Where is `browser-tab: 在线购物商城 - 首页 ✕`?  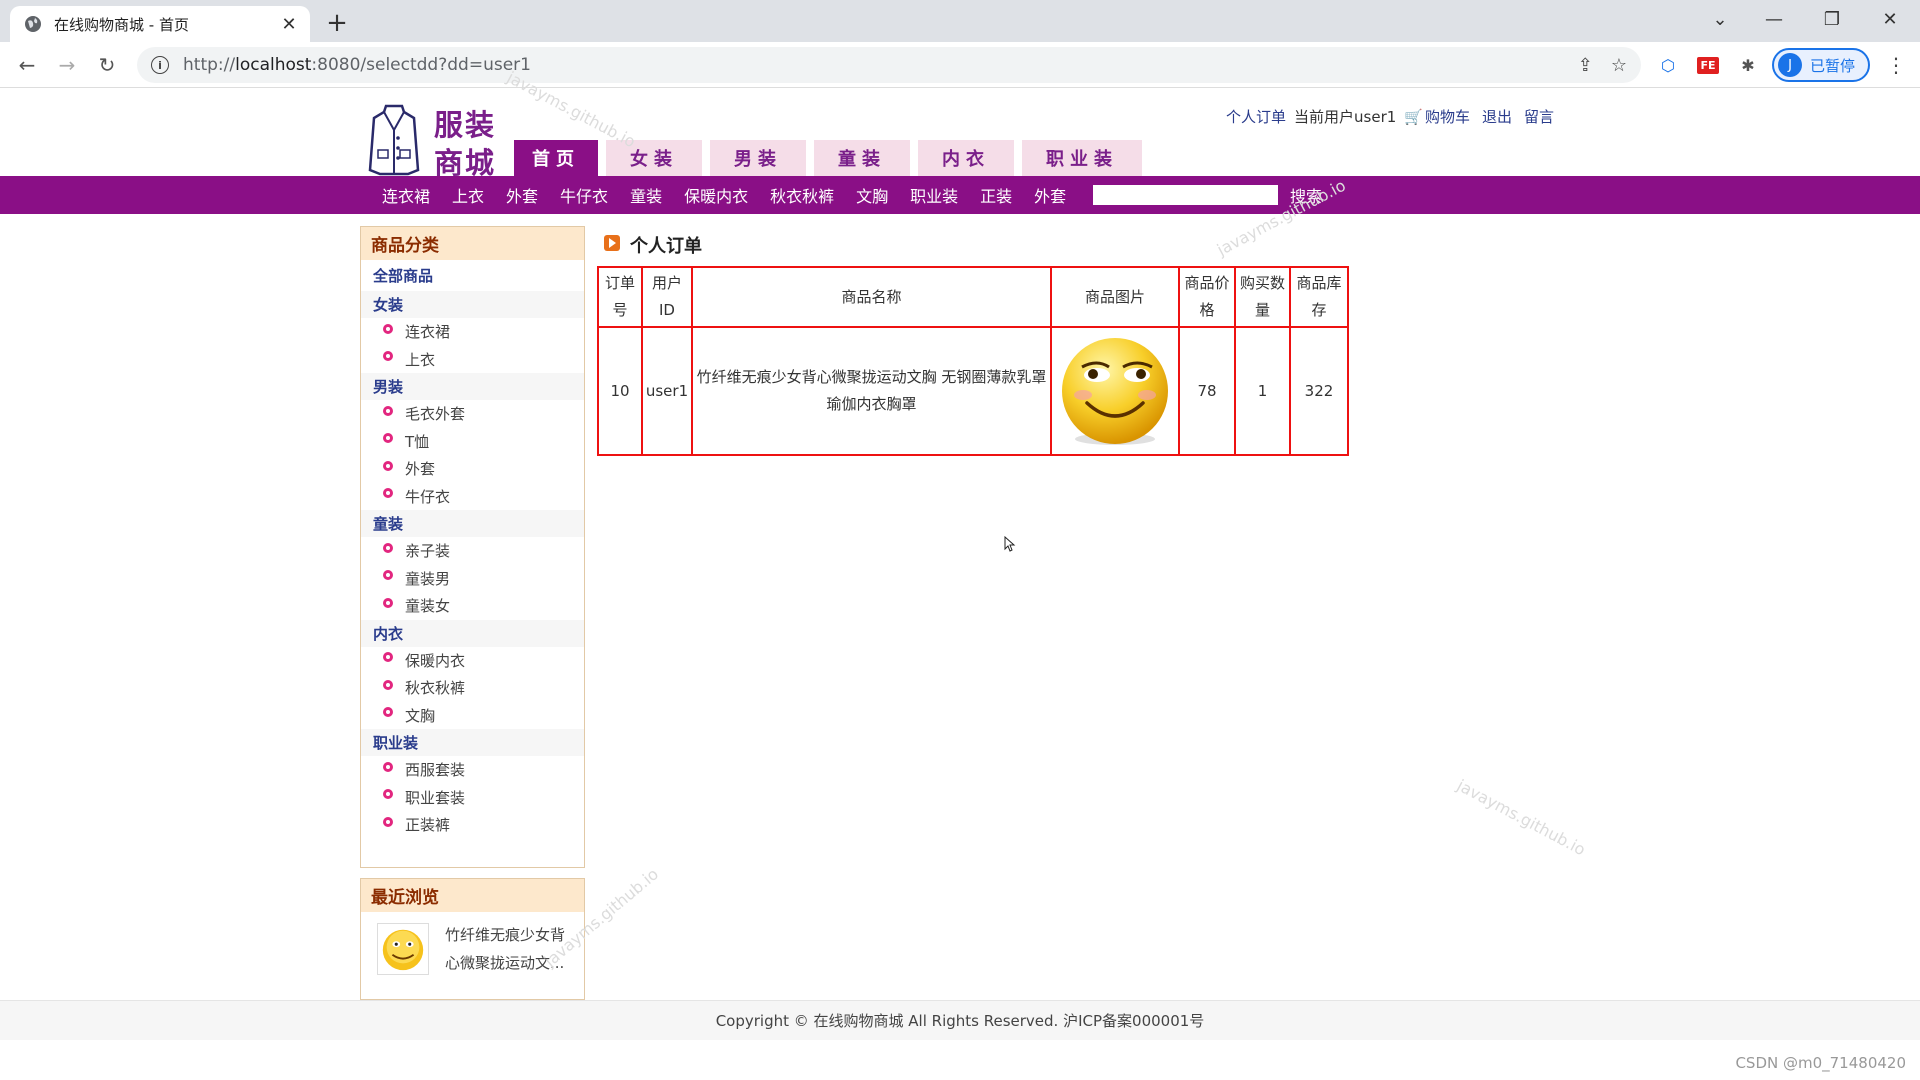 browser-tab: 在线购物商城 - 首页 ✕ is located at coordinates (160, 24).